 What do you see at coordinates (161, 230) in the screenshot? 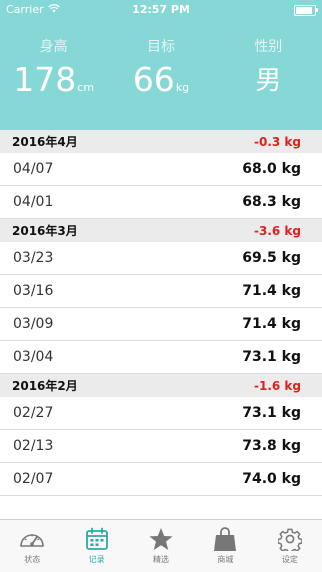
I see `month-header: 2016年3月 -3.6 kg` at bounding box center [161, 230].